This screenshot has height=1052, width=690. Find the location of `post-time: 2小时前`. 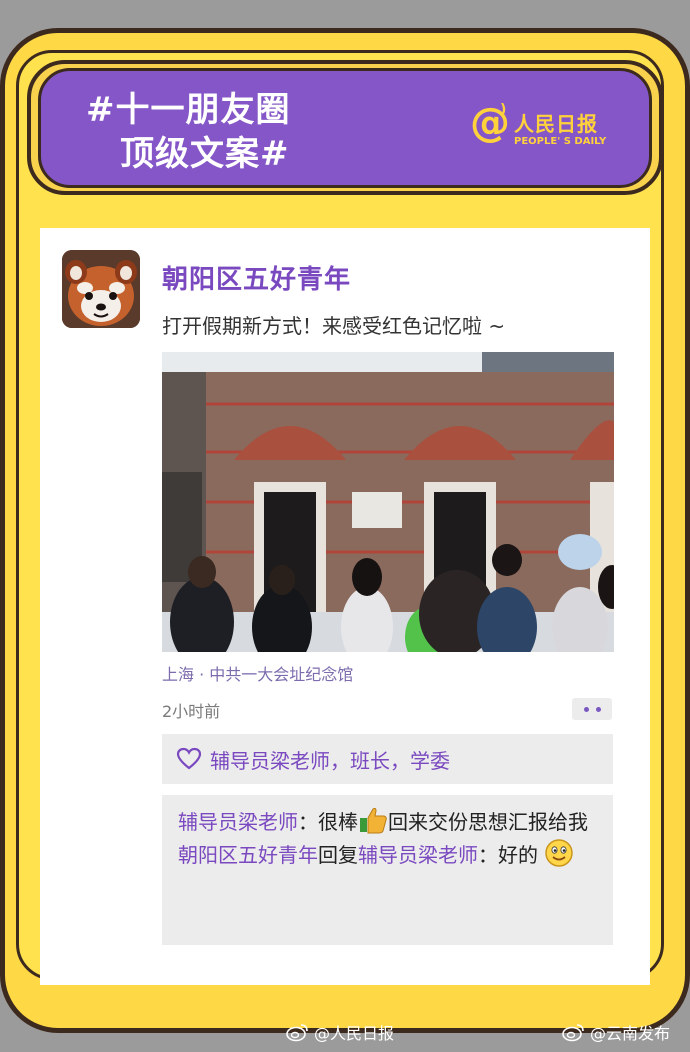

post-time: 2小时前 is located at coordinates (191, 711).